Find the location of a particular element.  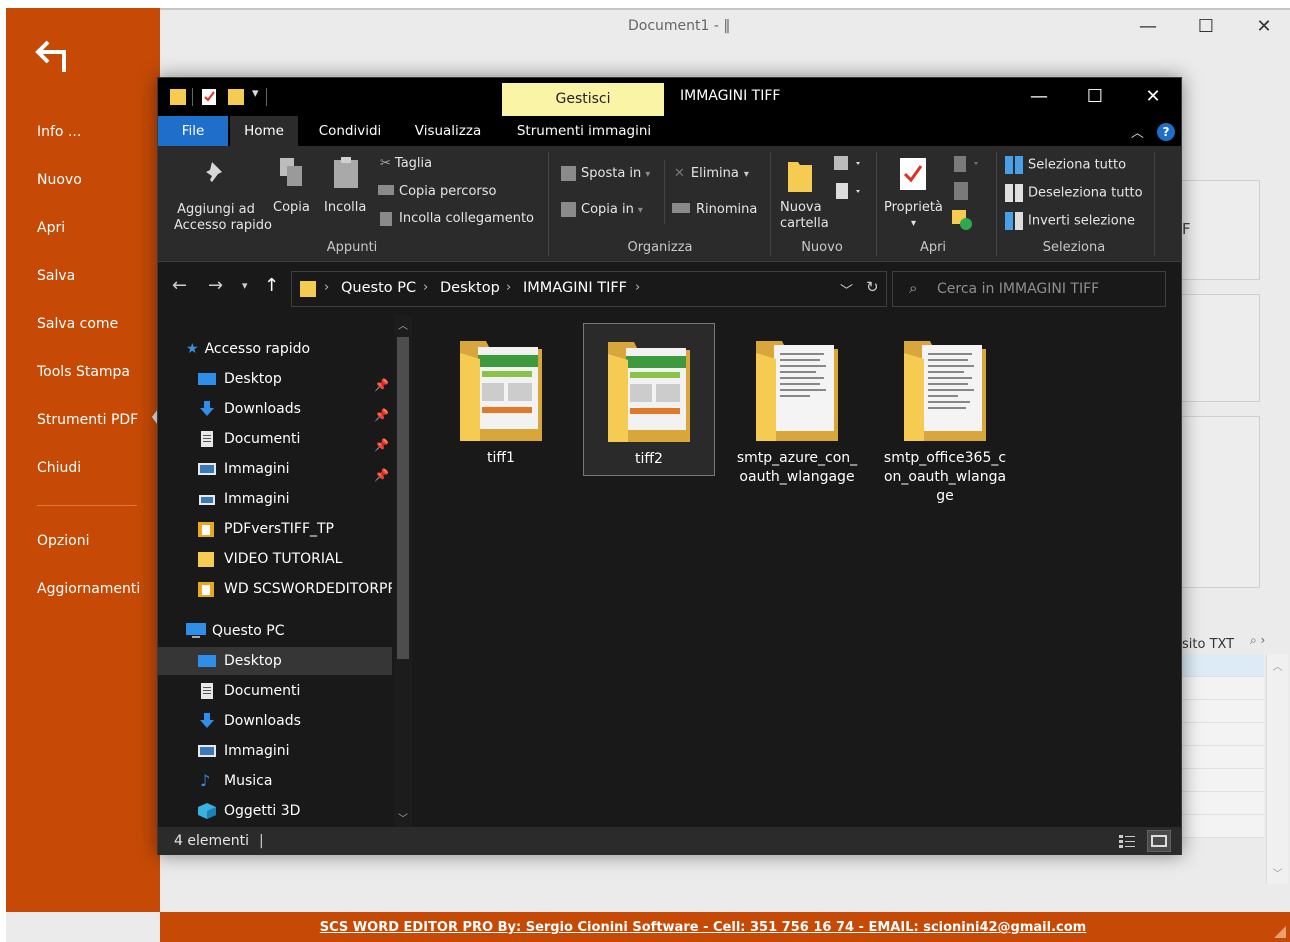

bg-scrollbar: ︿ ﹀ is located at coordinates (1277, 769).